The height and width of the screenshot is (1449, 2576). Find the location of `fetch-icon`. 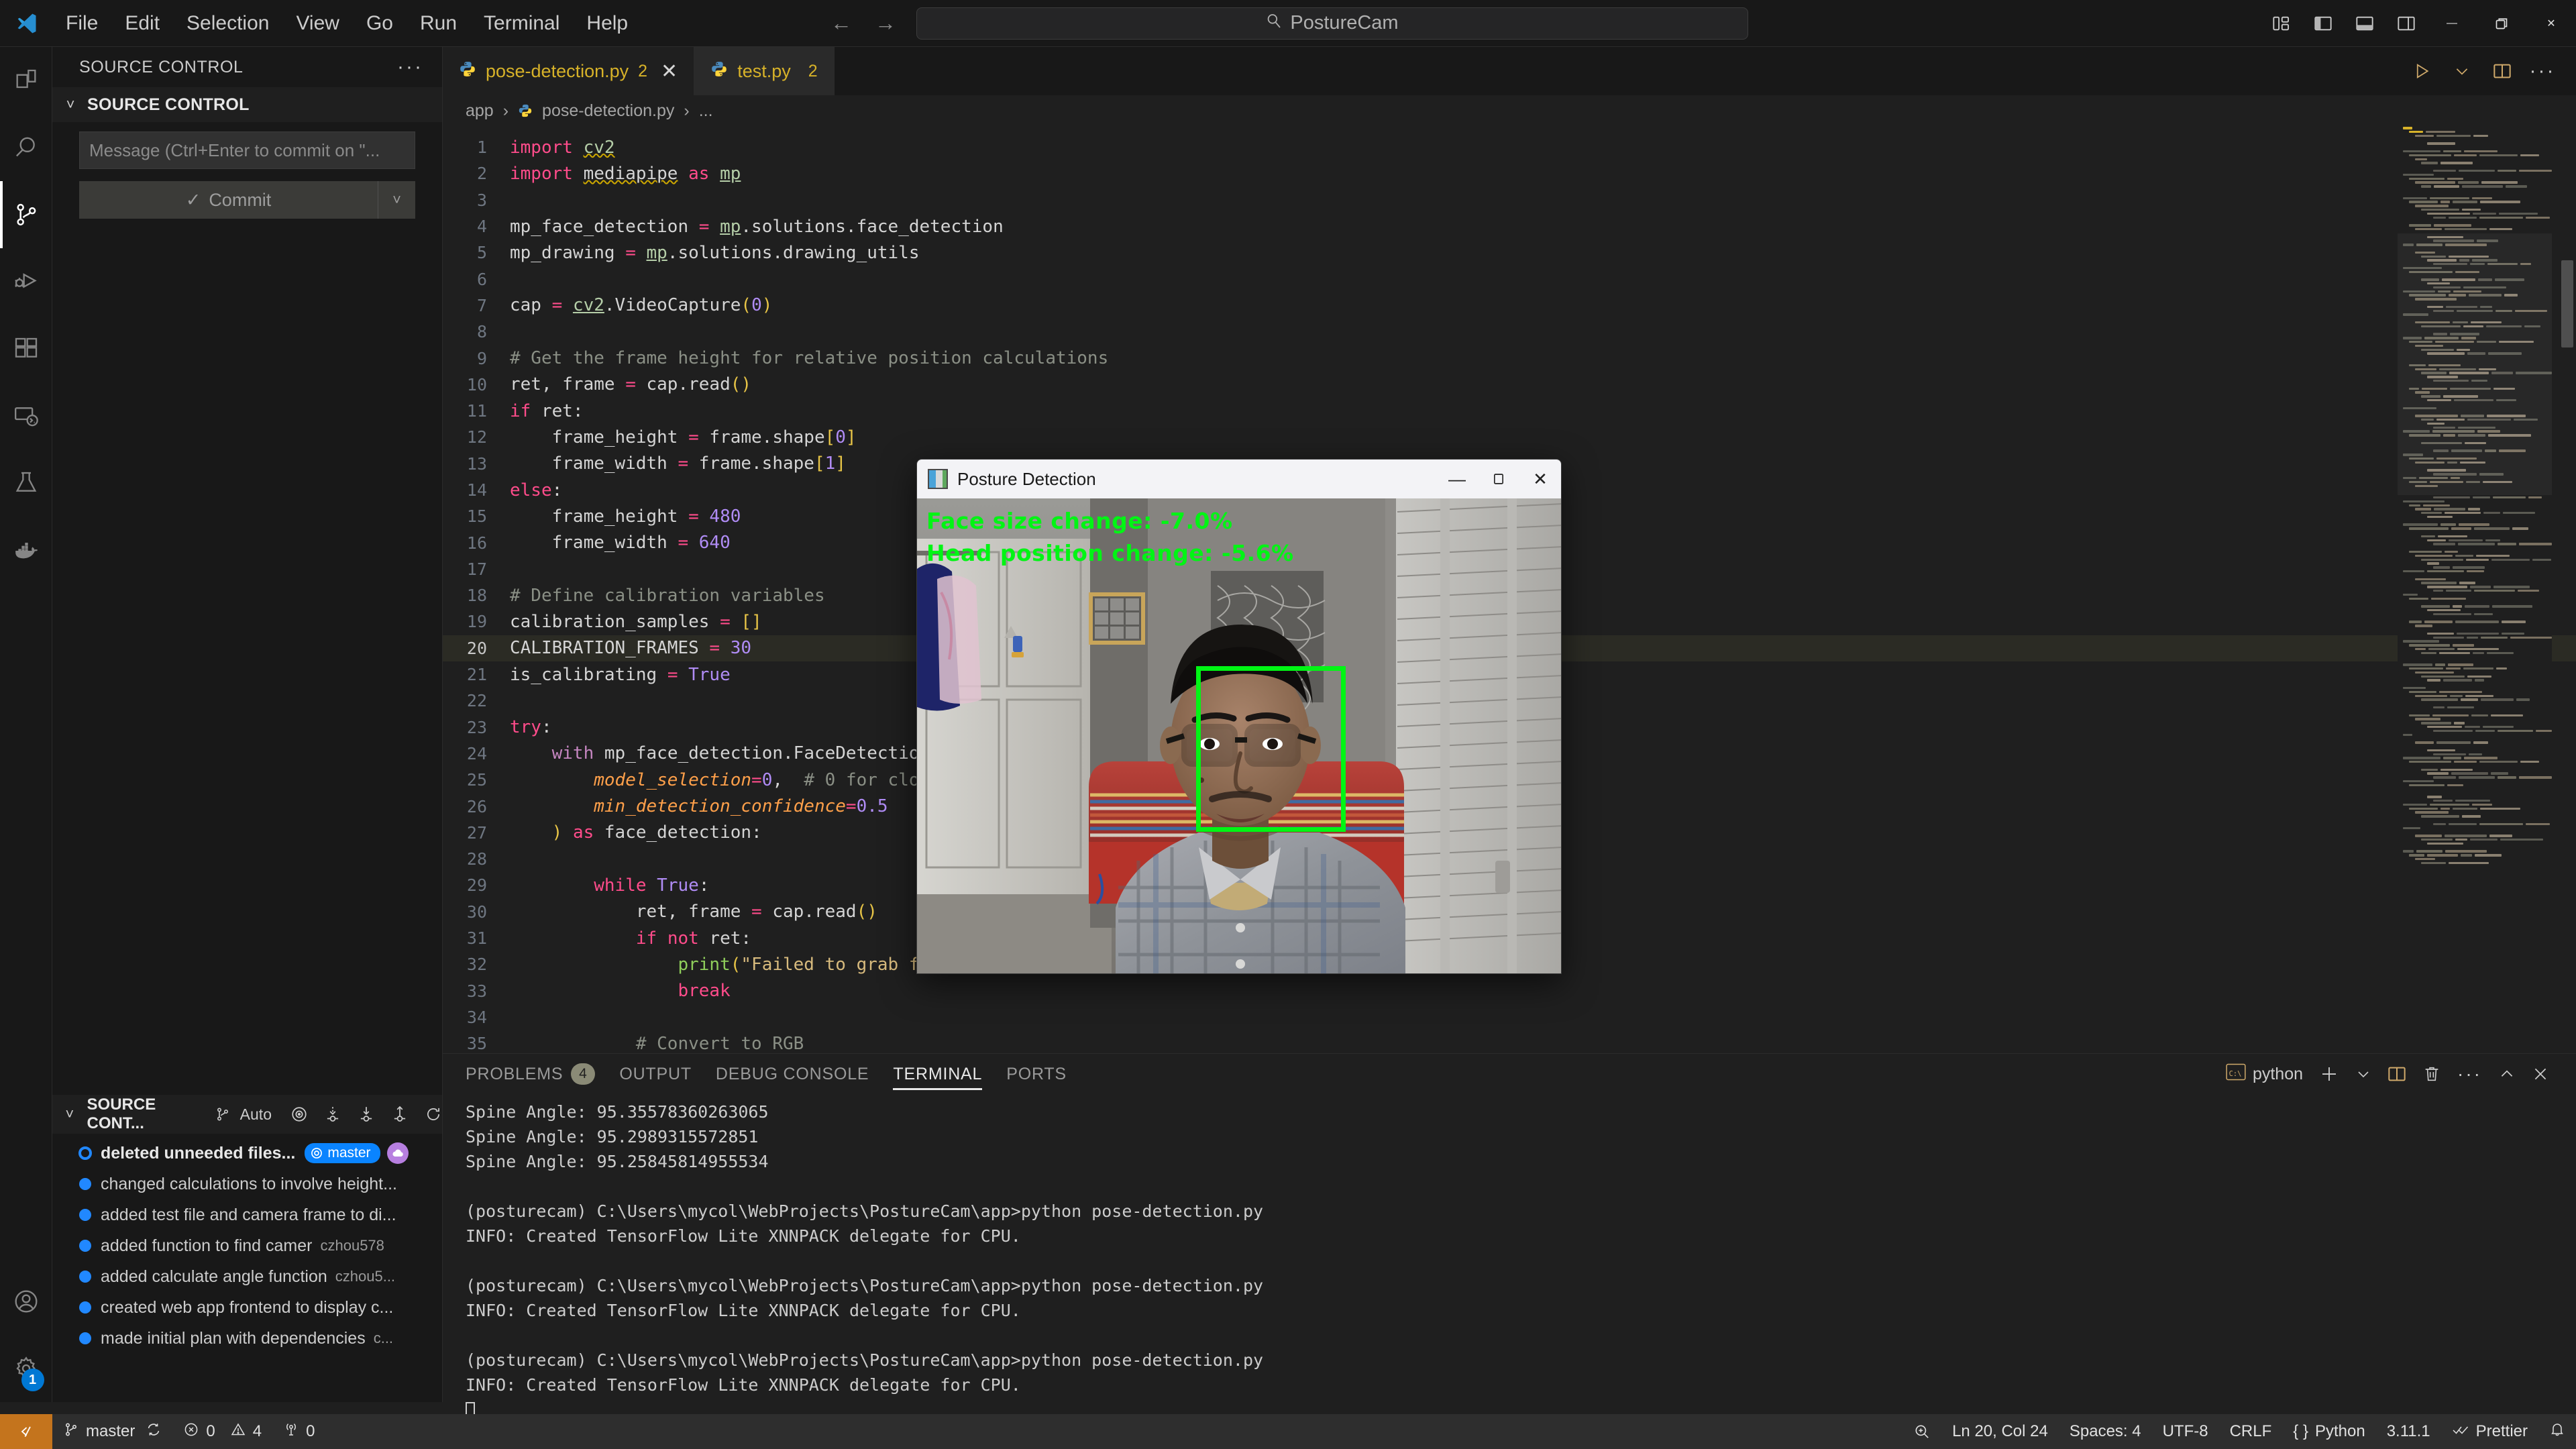

fetch-icon is located at coordinates (332, 1114).